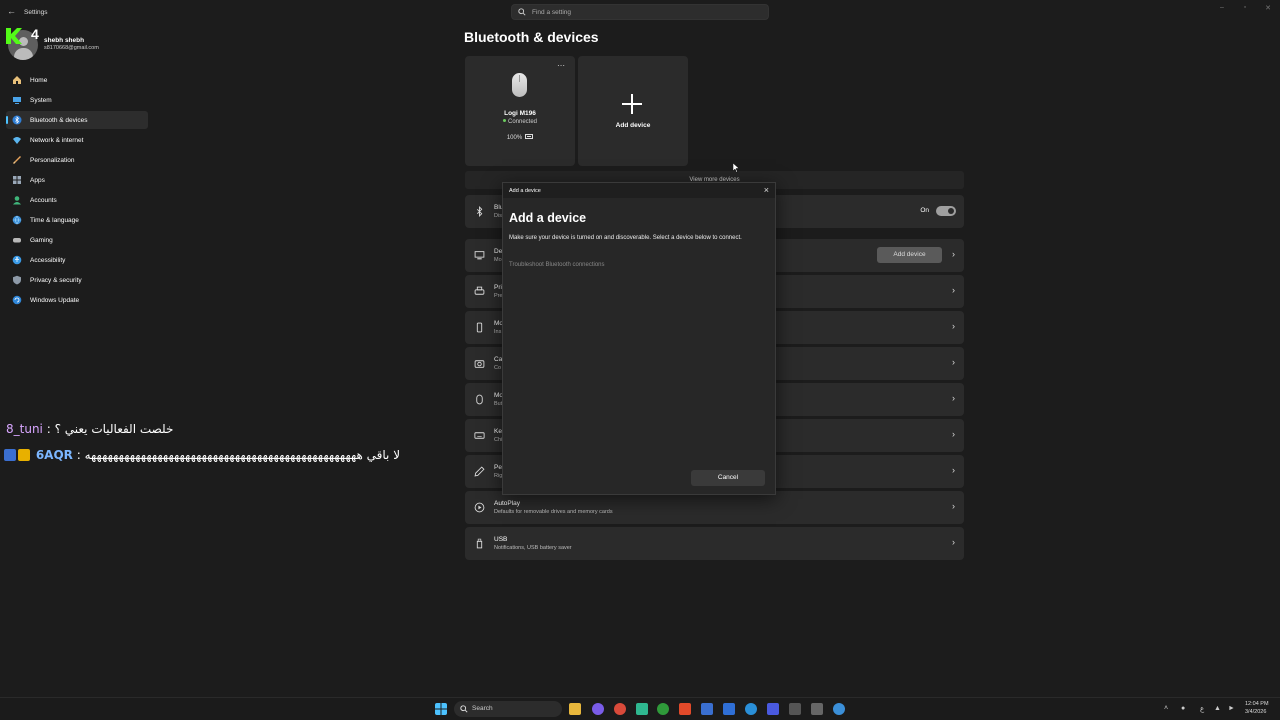  What do you see at coordinates (498, 332) in the screenshot?
I see `row-subtitle: Ins` at bounding box center [498, 332].